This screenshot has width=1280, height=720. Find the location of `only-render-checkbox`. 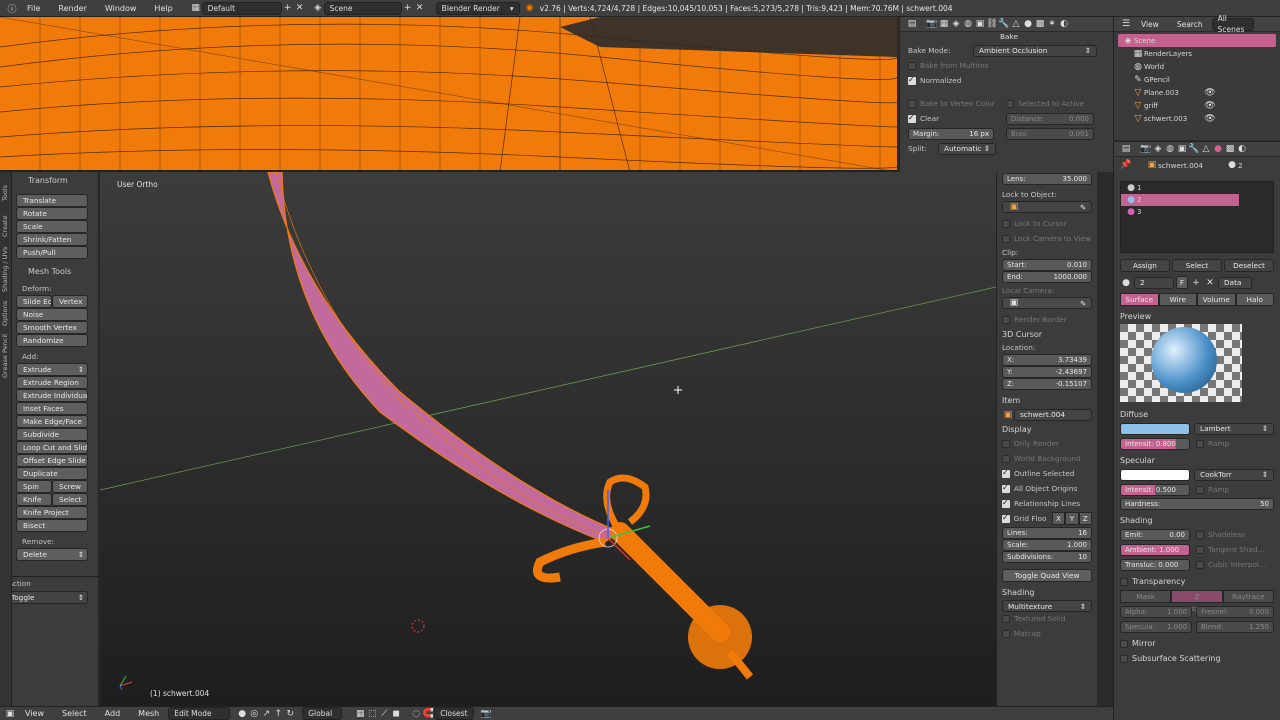

only-render-checkbox is located at coordinates (1006, 443).